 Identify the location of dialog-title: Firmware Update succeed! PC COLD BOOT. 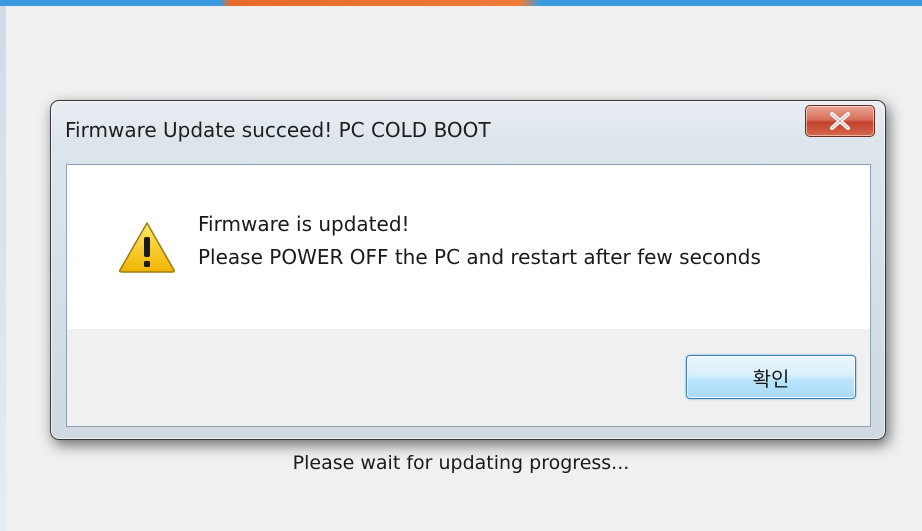
(278, 130).